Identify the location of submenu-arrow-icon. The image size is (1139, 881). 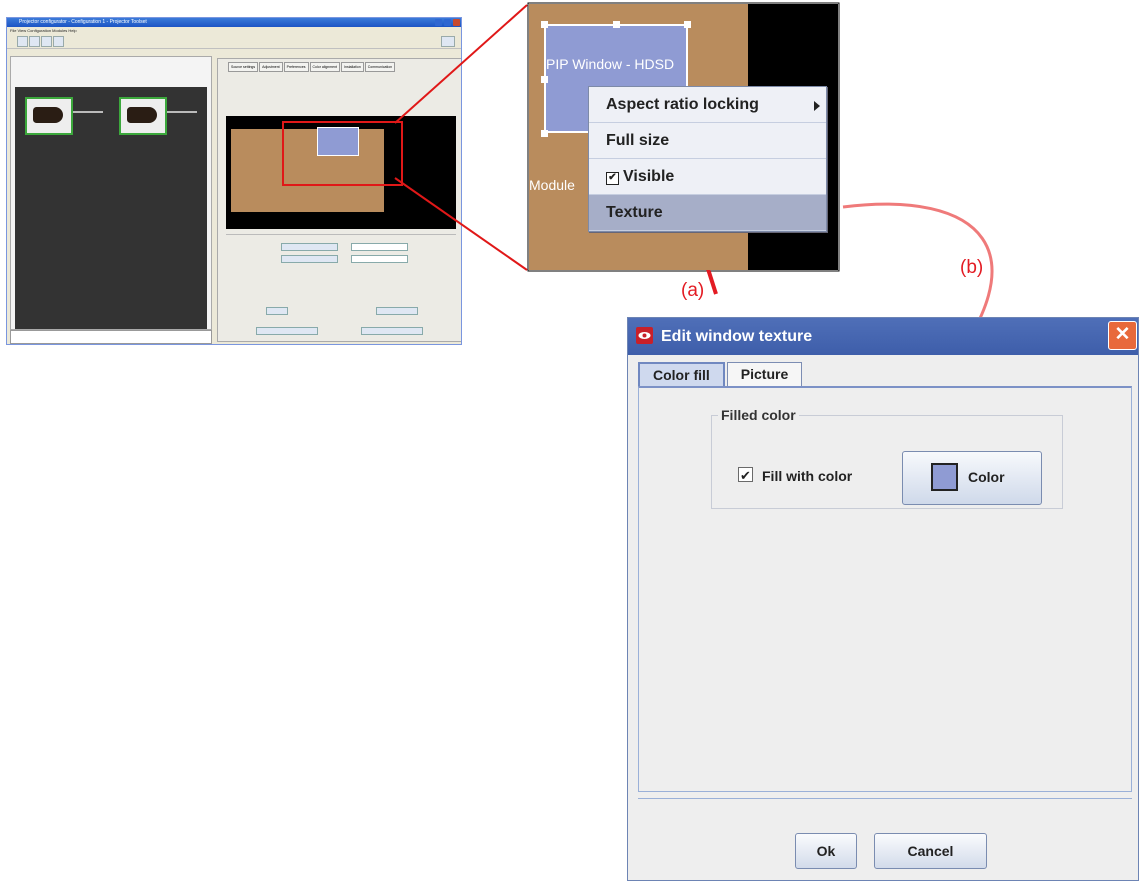
(817, 106).